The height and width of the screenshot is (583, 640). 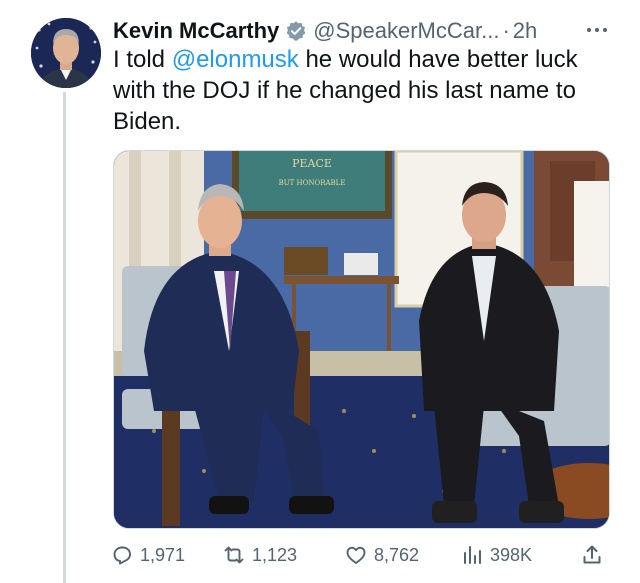 I want to click on verified-badge-icon, so click(x=296, y=31).